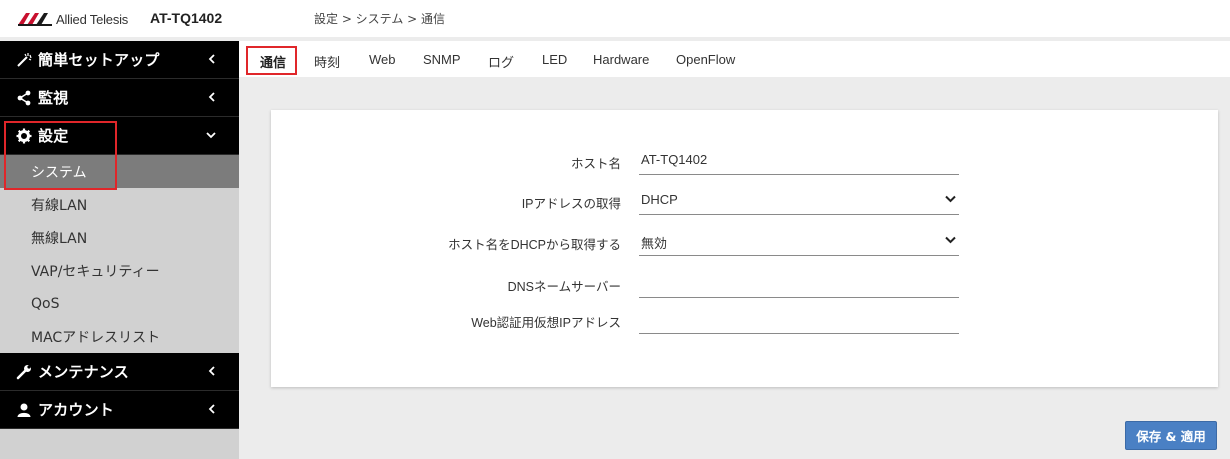  I want to click on device-model: AT-TQ1402, so click(186, 18).